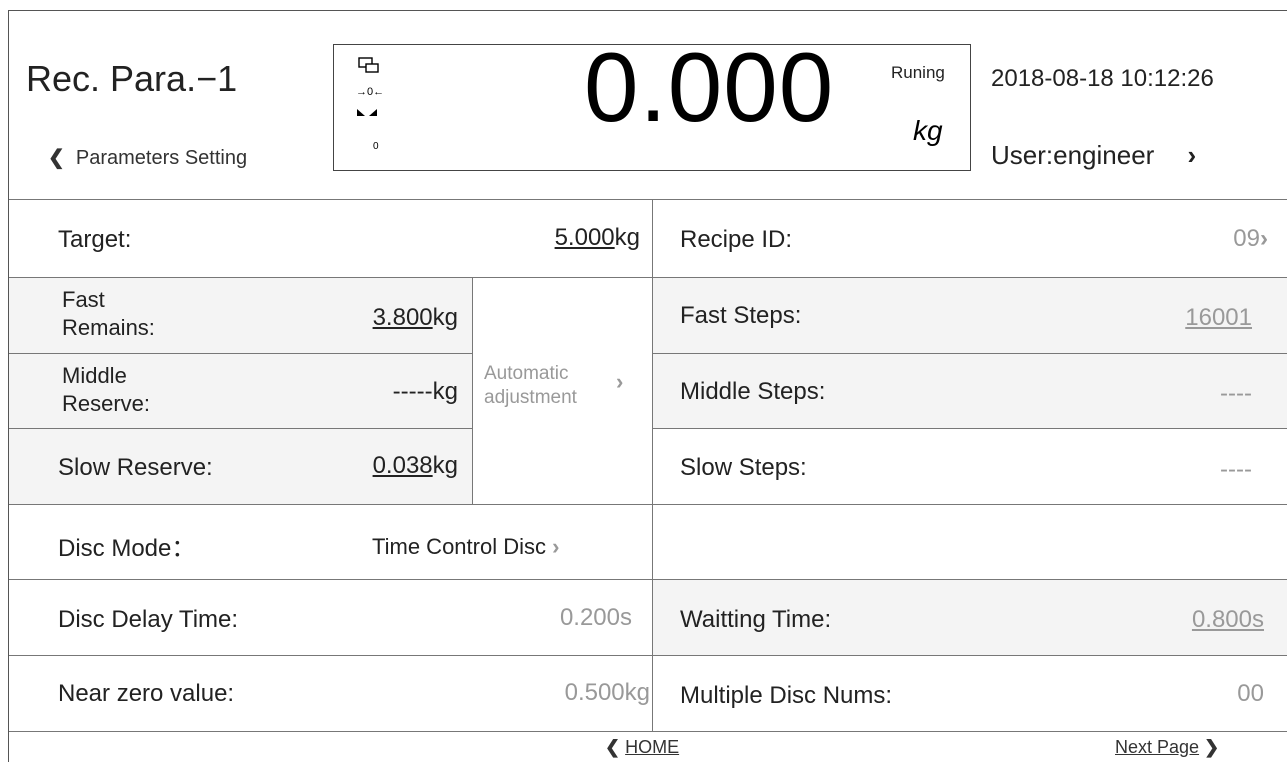 The height and width of the screenshot is (762, 1287). I want to click on slow-reserve-label: Slow Reserve:, so click(135, 467).